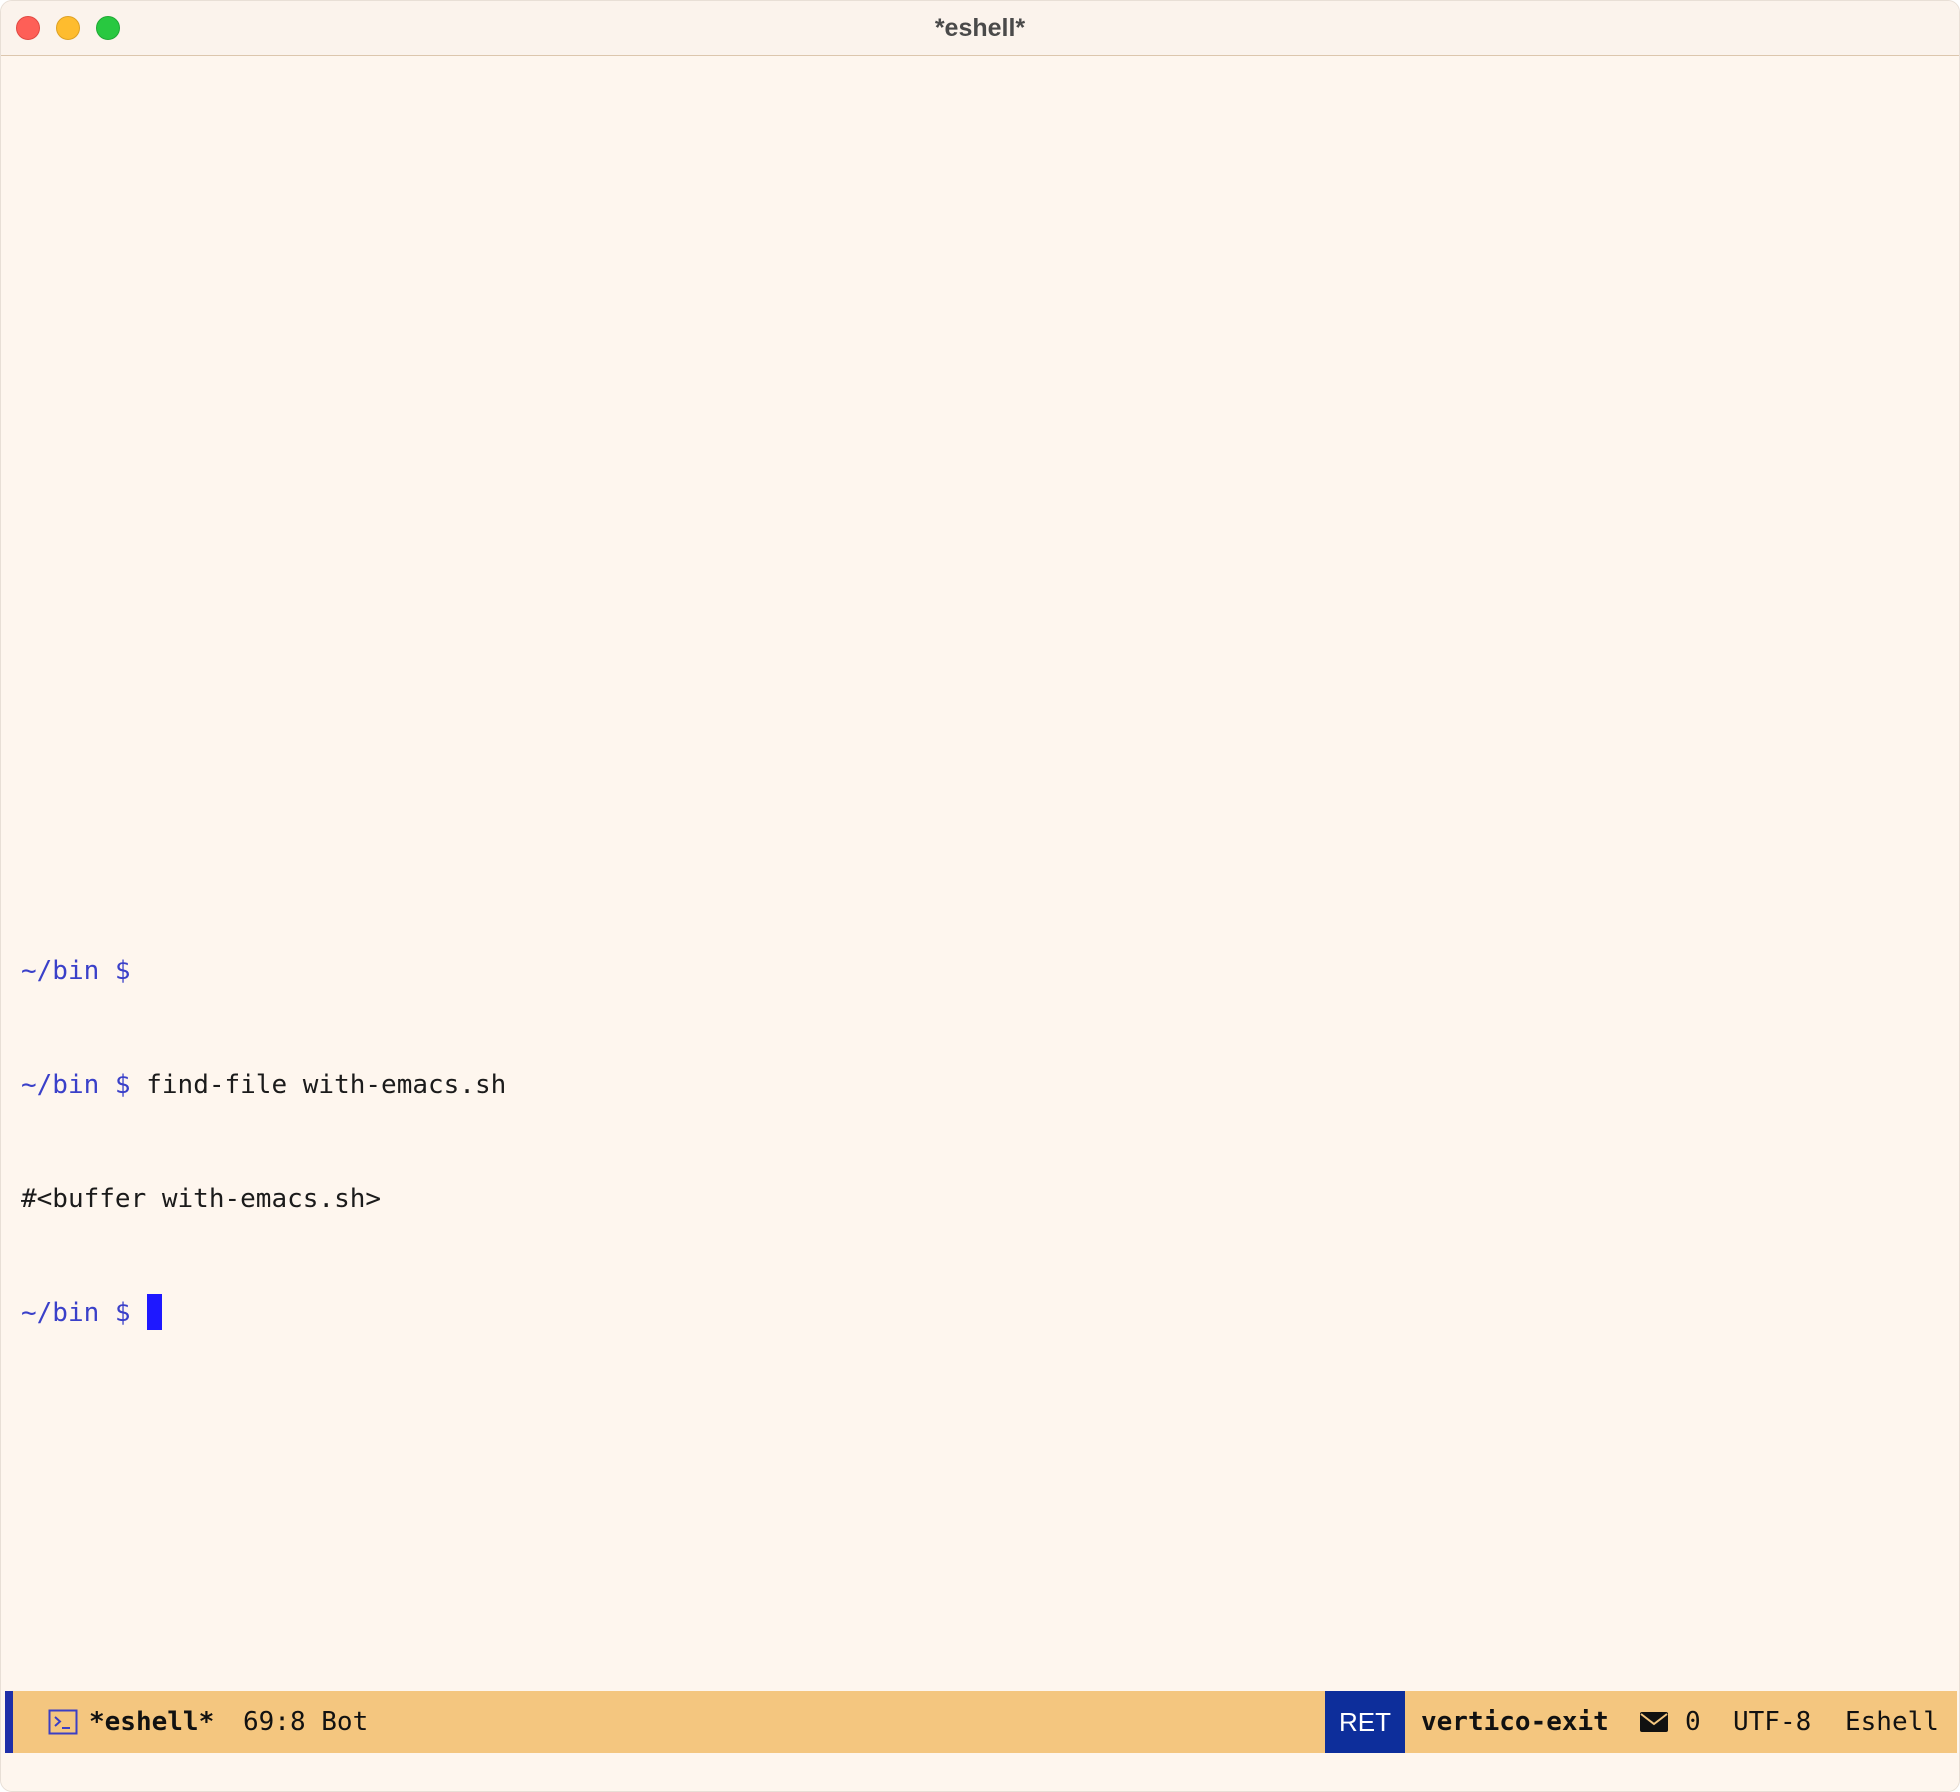 The image size is (1960, 1792). I want to click on mode-line-position: 69:8 Bot, so click(306, 1722).